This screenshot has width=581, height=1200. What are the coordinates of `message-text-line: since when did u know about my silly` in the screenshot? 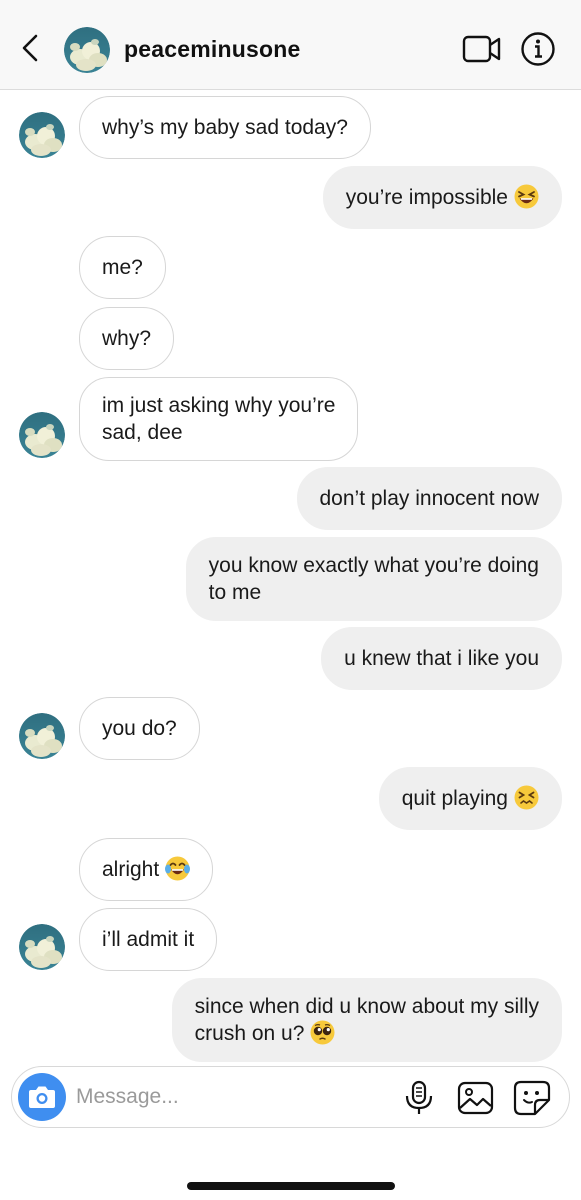 It's located at (366, 1006).